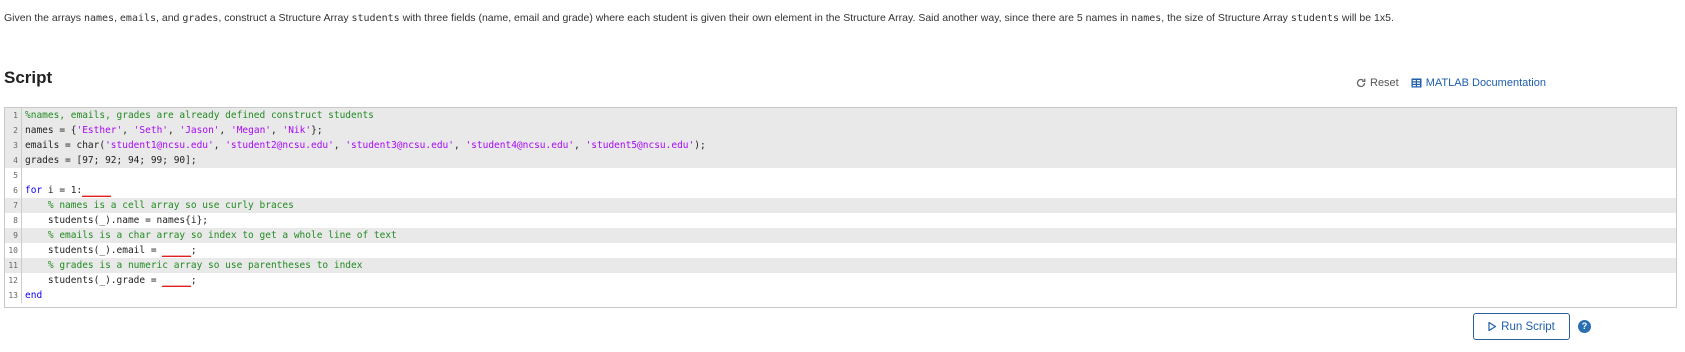 Image resolution: width=1685 pixels, height=352 pixels. I want to click on code-token: emails = char(, so click(65, 145).